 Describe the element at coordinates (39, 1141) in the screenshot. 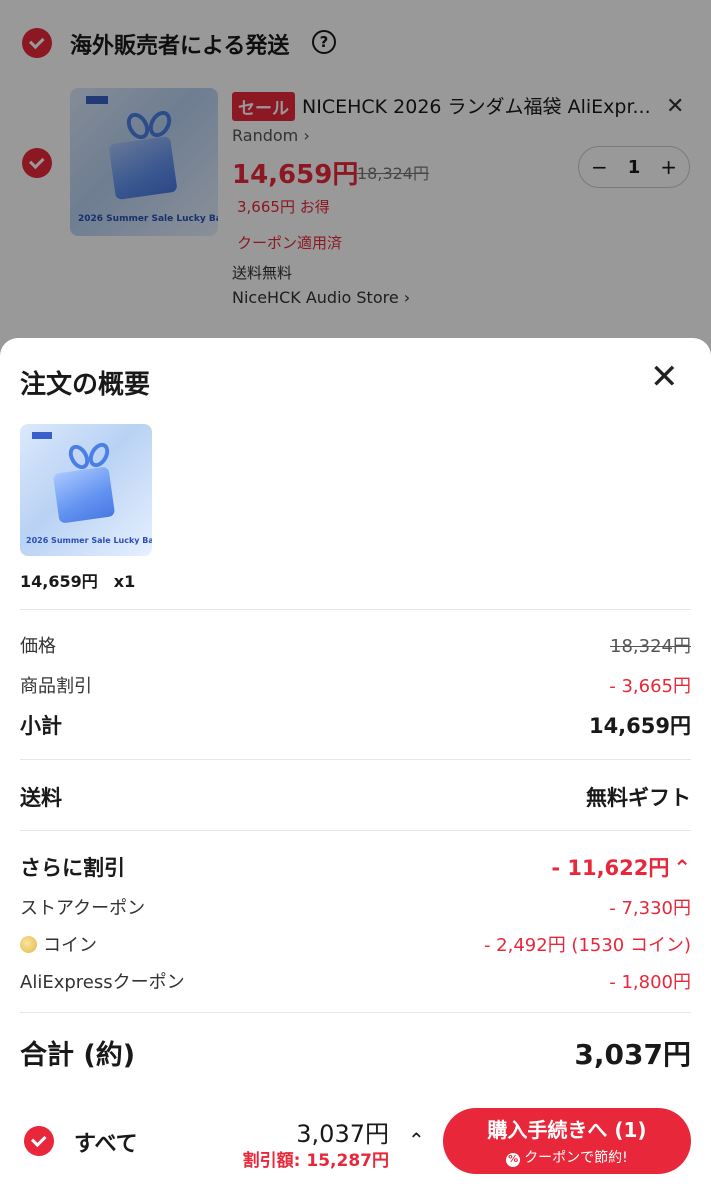

I see `select-all-checkbox` at that location.